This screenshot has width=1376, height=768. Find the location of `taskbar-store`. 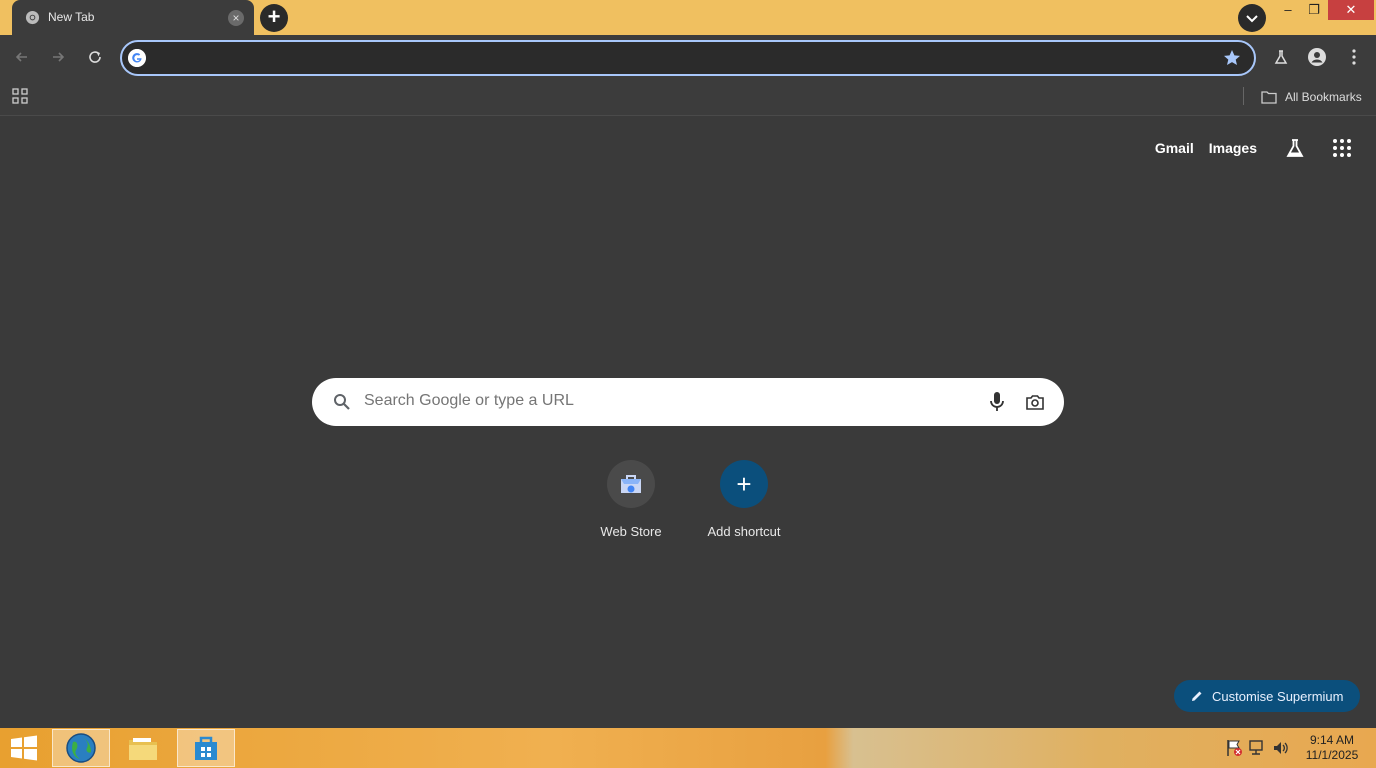

taskbar-store is located at coordinates (206, 748).